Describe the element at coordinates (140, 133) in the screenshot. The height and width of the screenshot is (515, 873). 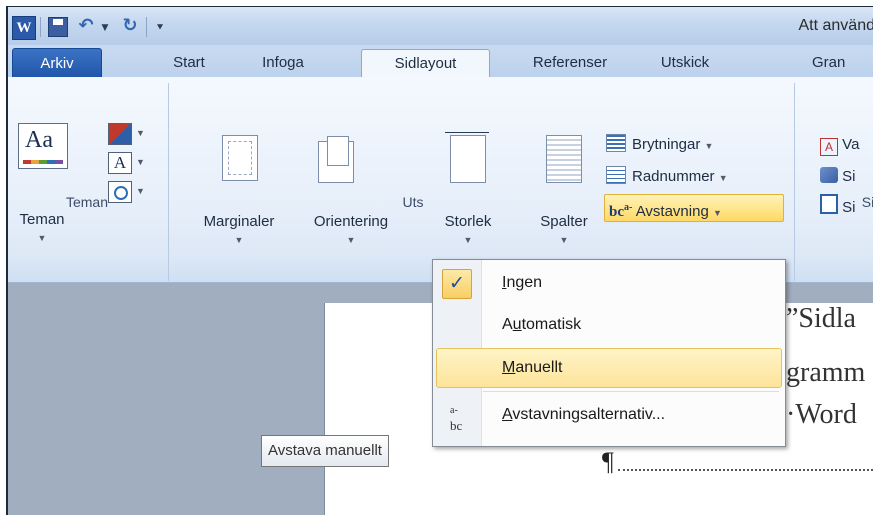
I see `theme-colors-dropdown-icon: ▼` at that location.